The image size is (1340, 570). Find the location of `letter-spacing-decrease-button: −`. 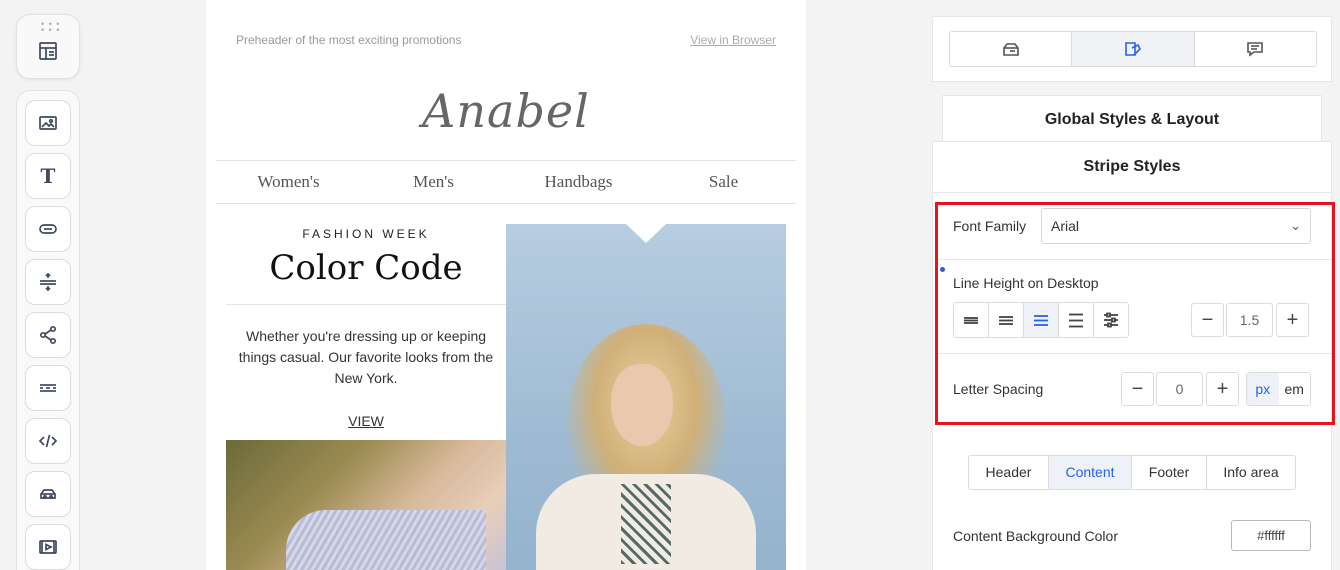

letter-spacing-decrease-button: − is located at coordinates (1137, 389).